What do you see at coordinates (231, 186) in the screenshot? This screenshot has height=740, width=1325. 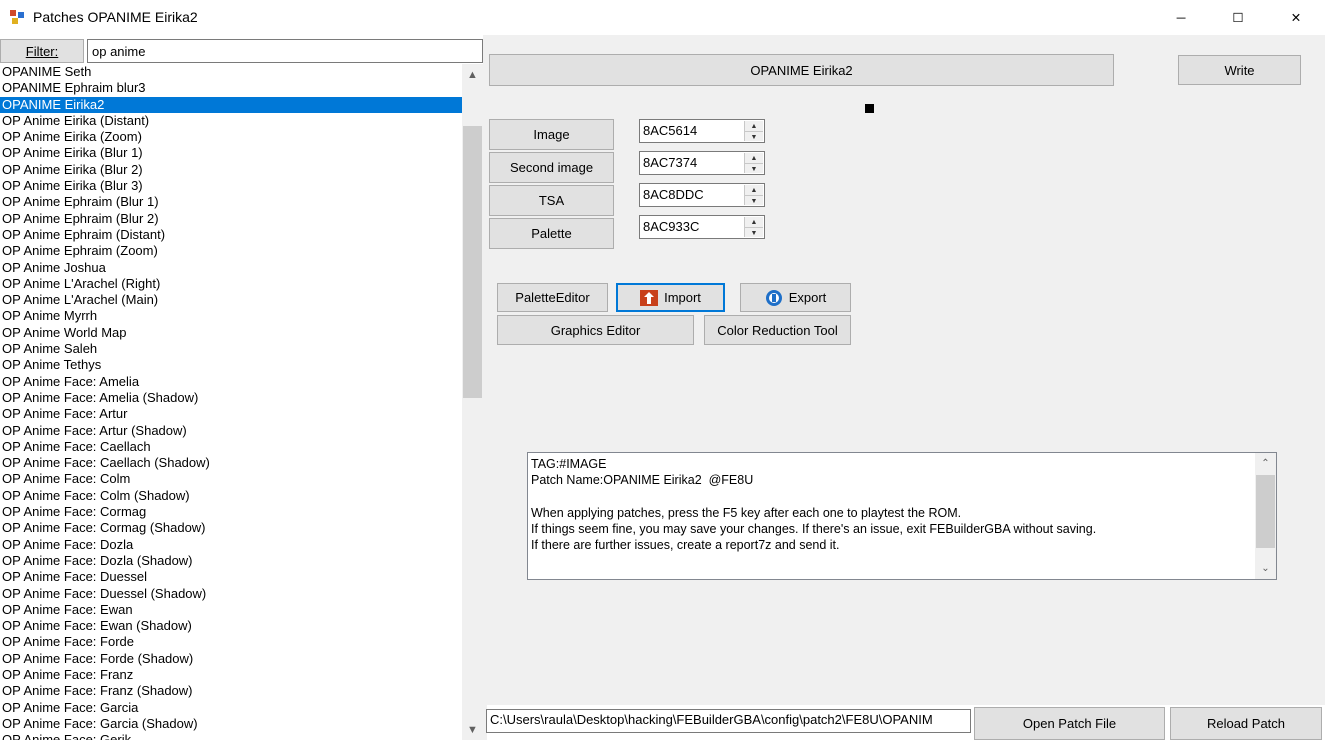 I see `list-item: OP Anime Eirika (Blur 3)` at bounding box center [231, 186].